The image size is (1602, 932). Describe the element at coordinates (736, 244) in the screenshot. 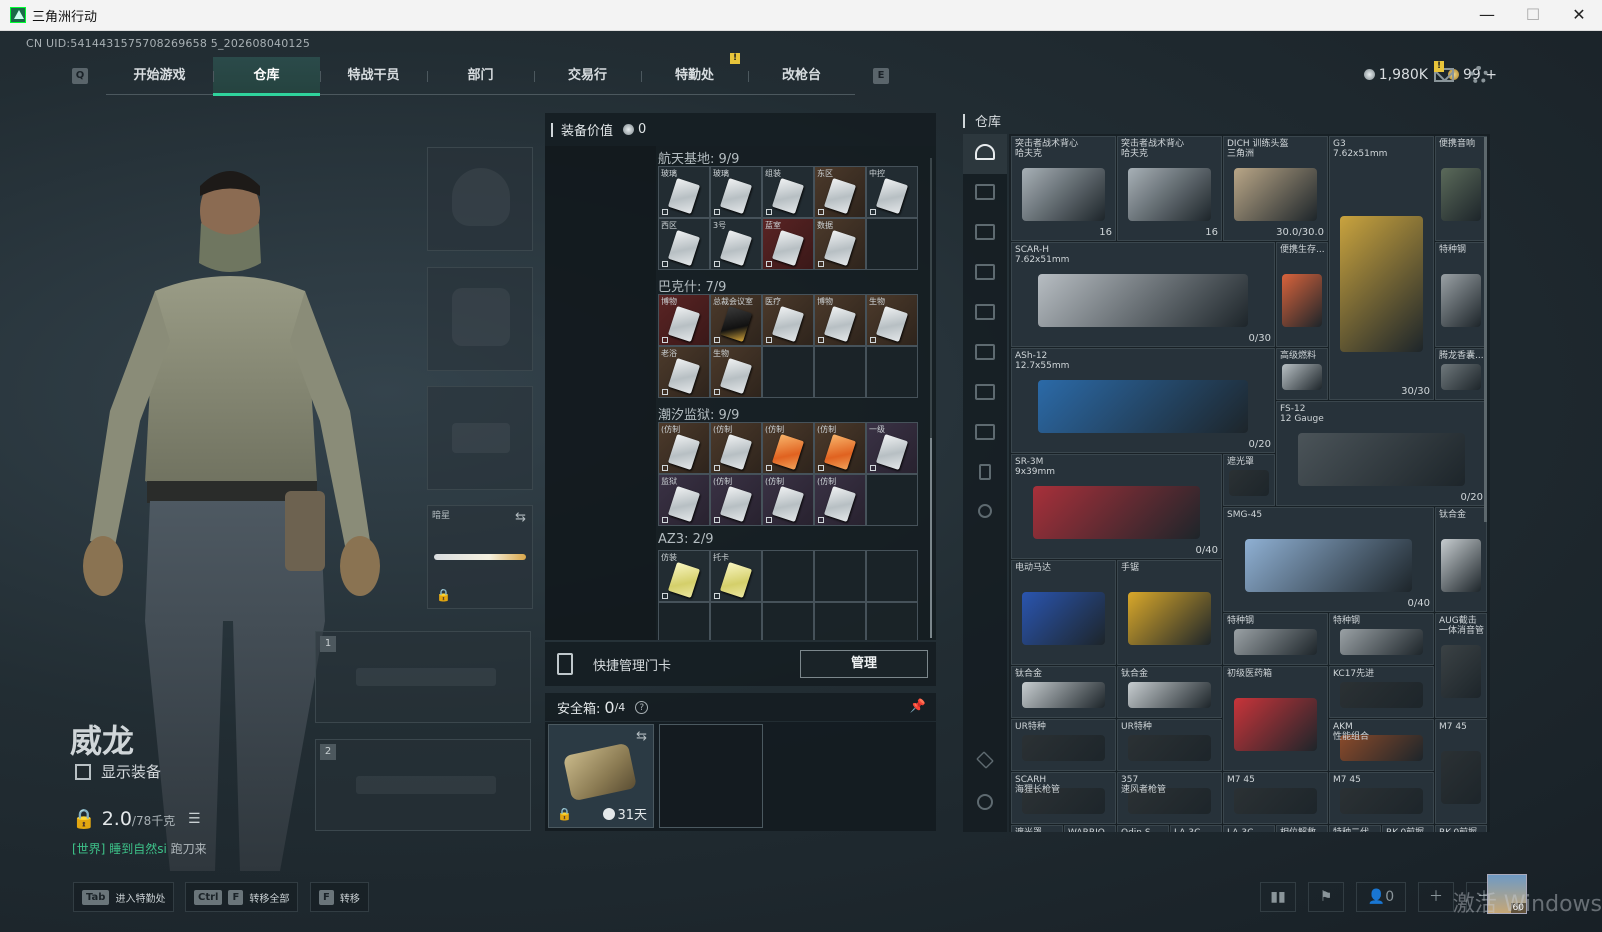

I see `keycard-item: 3号` at that location.